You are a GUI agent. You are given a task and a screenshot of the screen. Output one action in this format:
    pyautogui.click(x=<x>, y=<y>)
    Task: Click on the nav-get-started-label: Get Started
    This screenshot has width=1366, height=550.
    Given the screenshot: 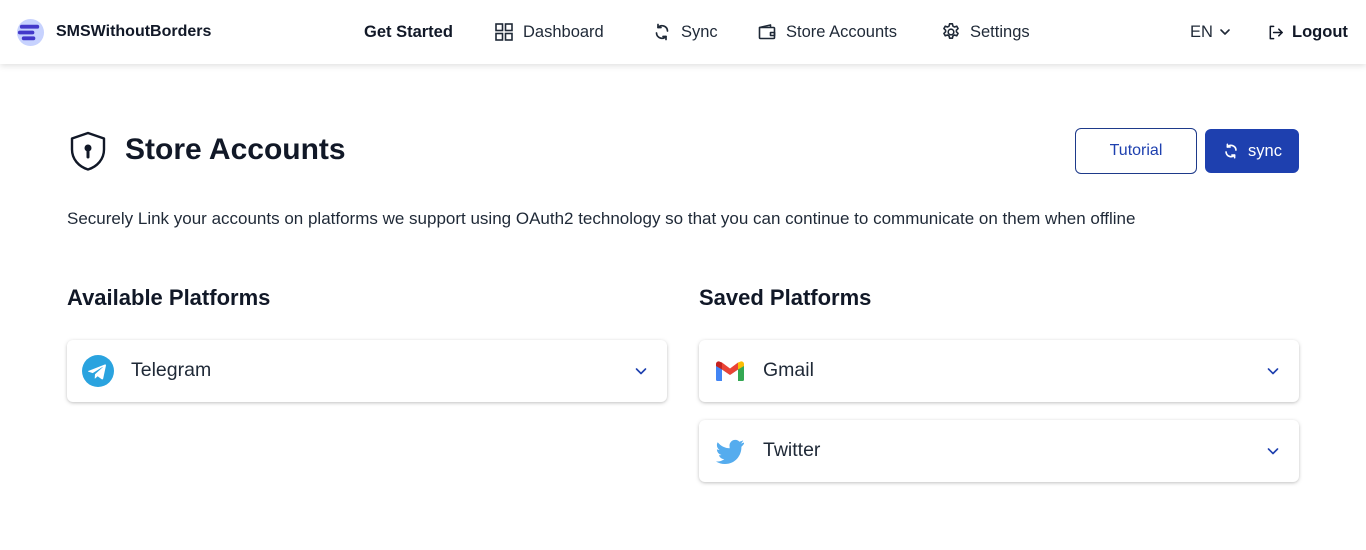 What is the action you would take?
    pyautogui.click(x=408, y=31)
    